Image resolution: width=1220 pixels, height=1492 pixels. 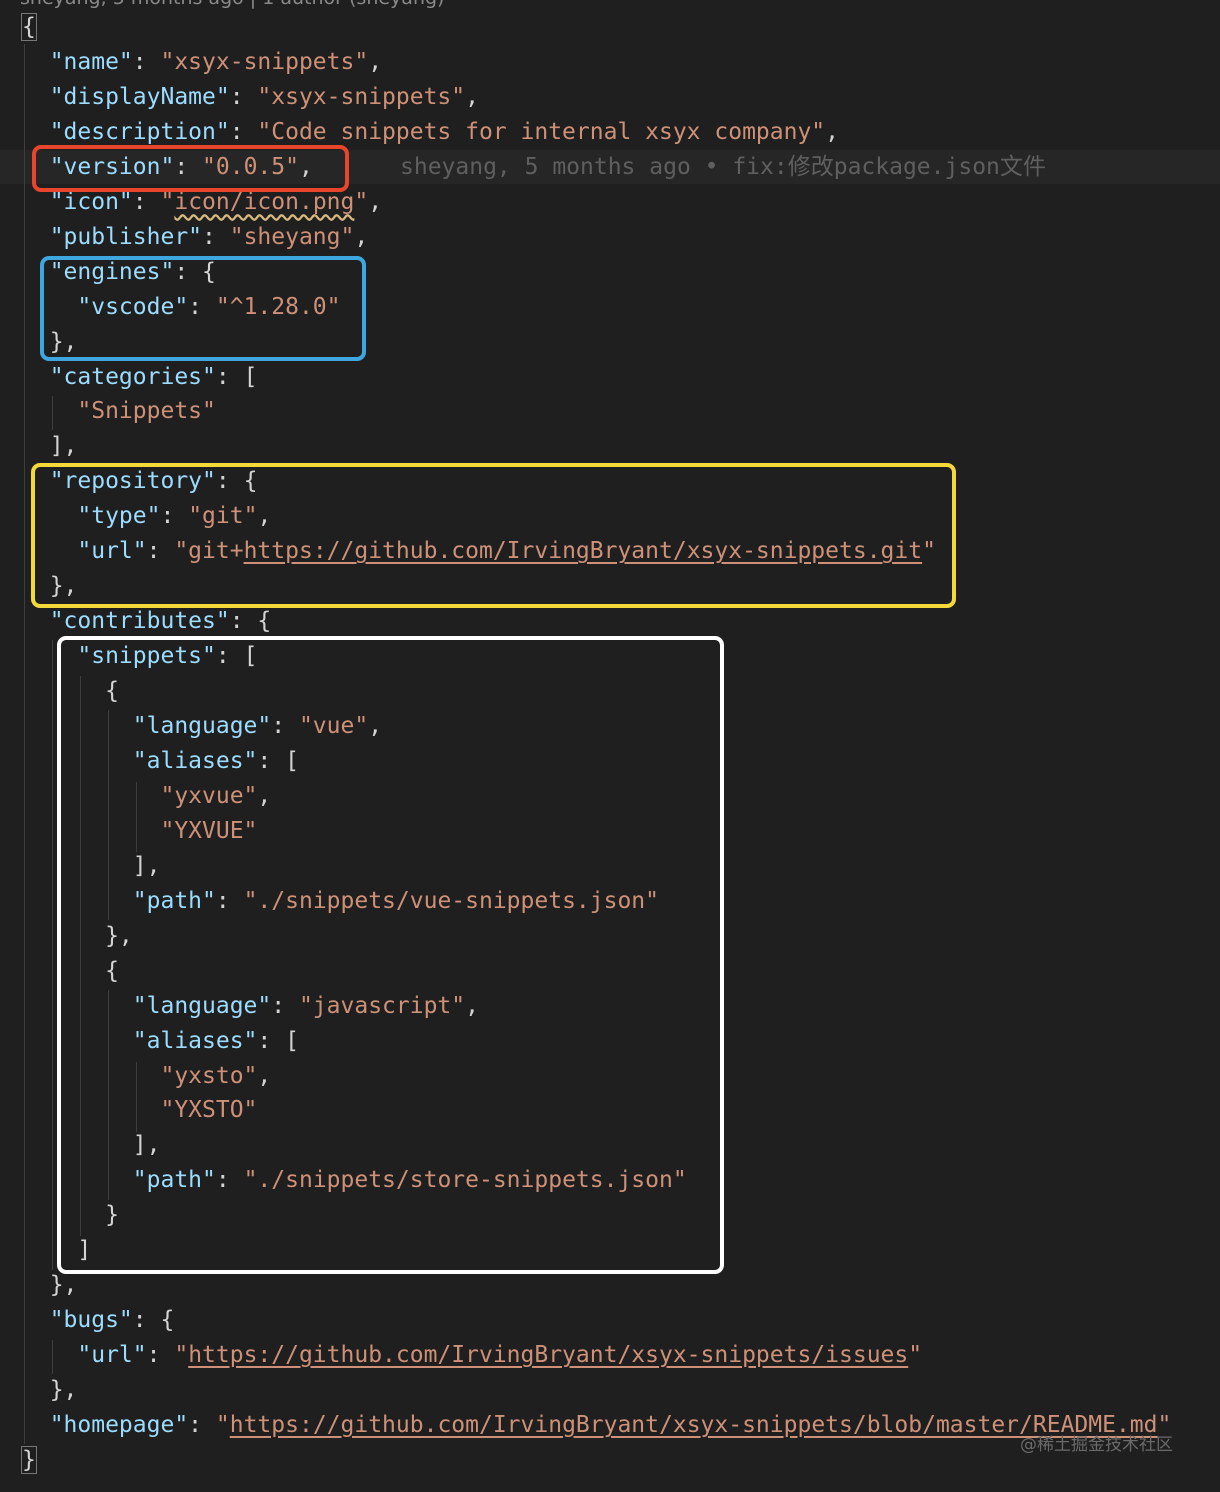 I want to click on json-key: "contributes", so click(x=126, y=621).